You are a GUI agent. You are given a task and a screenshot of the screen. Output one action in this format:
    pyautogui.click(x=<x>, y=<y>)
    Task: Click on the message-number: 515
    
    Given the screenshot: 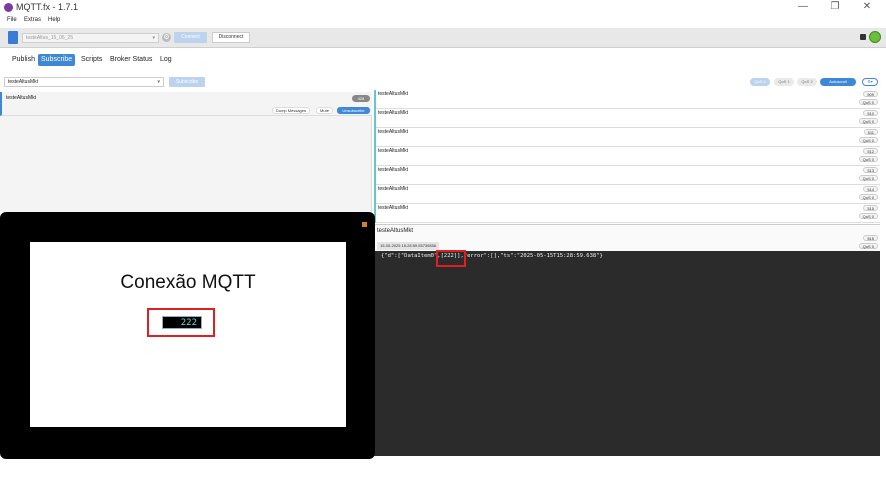 What is the action you would take?
    pyautogui.click(x=870, y=208)
    